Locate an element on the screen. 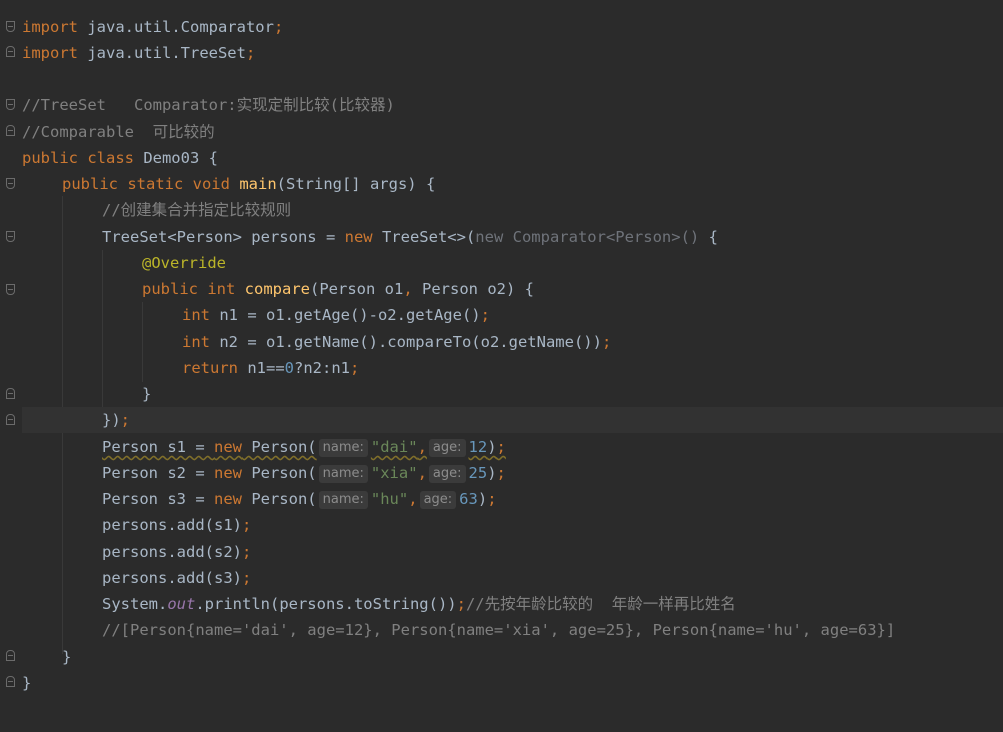 The height and width of the screenshot is (732, 1003). number-literal: 0 is located at coordinates (289, 368).